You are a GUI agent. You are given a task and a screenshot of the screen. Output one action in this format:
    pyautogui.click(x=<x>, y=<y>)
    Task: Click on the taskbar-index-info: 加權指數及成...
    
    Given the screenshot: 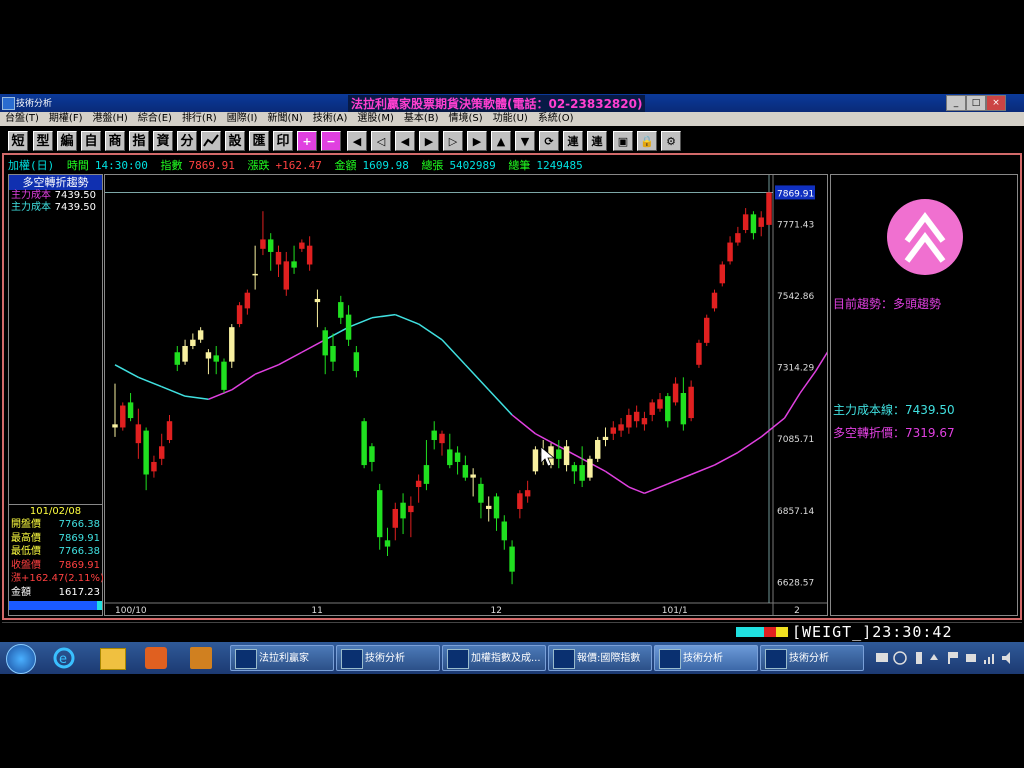 What is the action you would take?
    pyautogui.click(x=494, y=658)
    